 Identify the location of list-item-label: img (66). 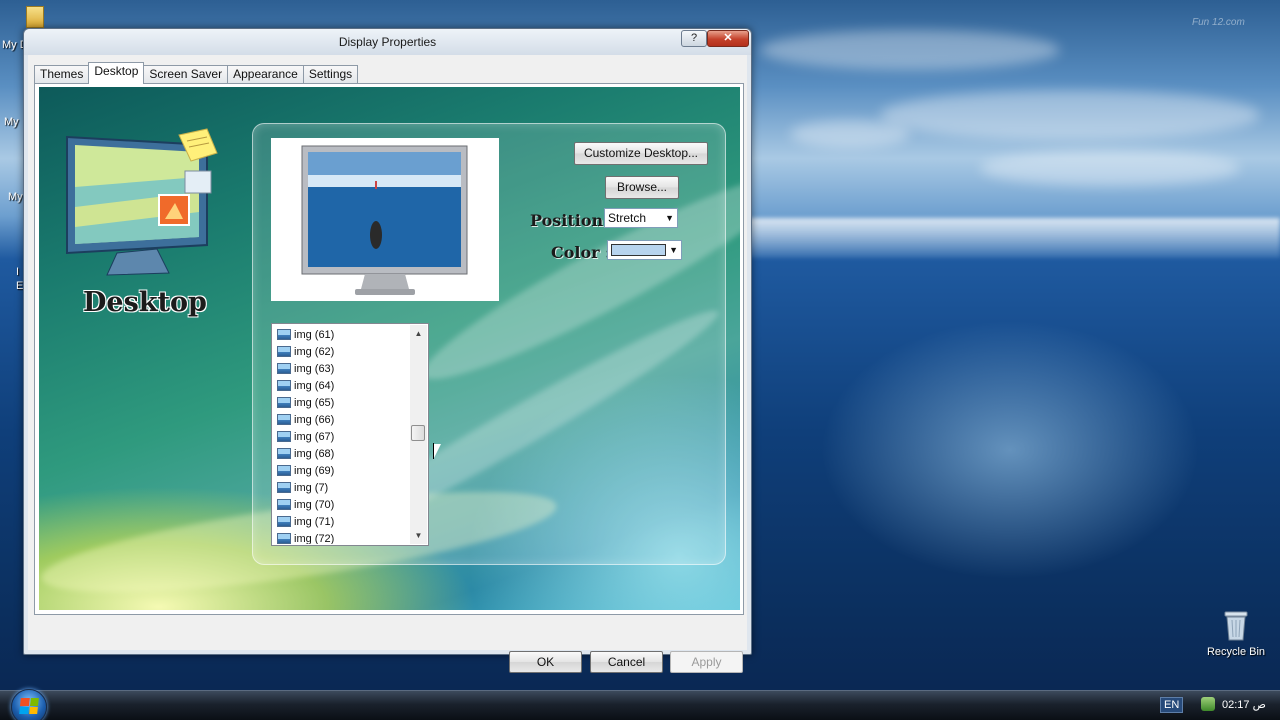
(314, 419).